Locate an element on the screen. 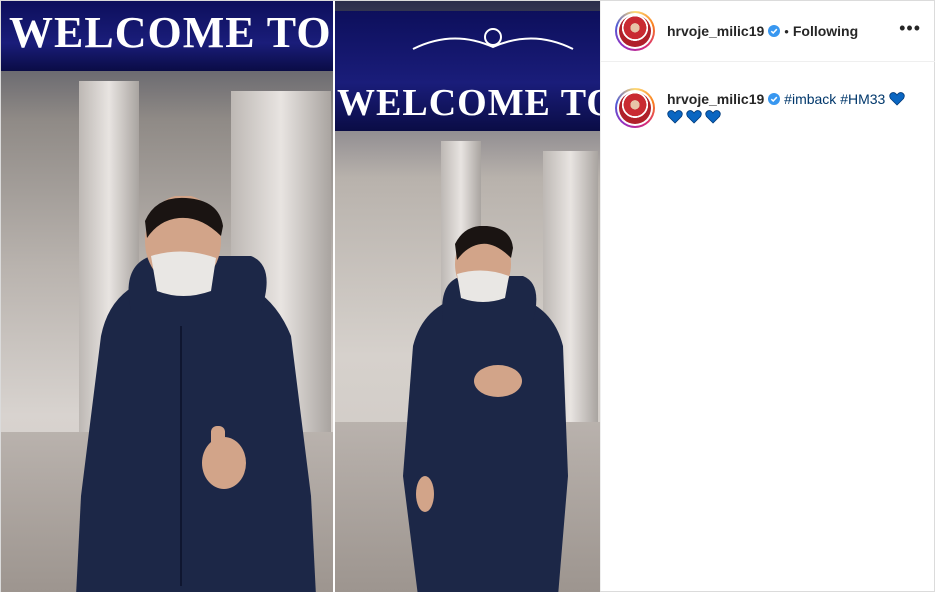 The height and width of the screenshot is (594, 937). username-link: hrvoje_milic19 is located at coordinates (724, 31).